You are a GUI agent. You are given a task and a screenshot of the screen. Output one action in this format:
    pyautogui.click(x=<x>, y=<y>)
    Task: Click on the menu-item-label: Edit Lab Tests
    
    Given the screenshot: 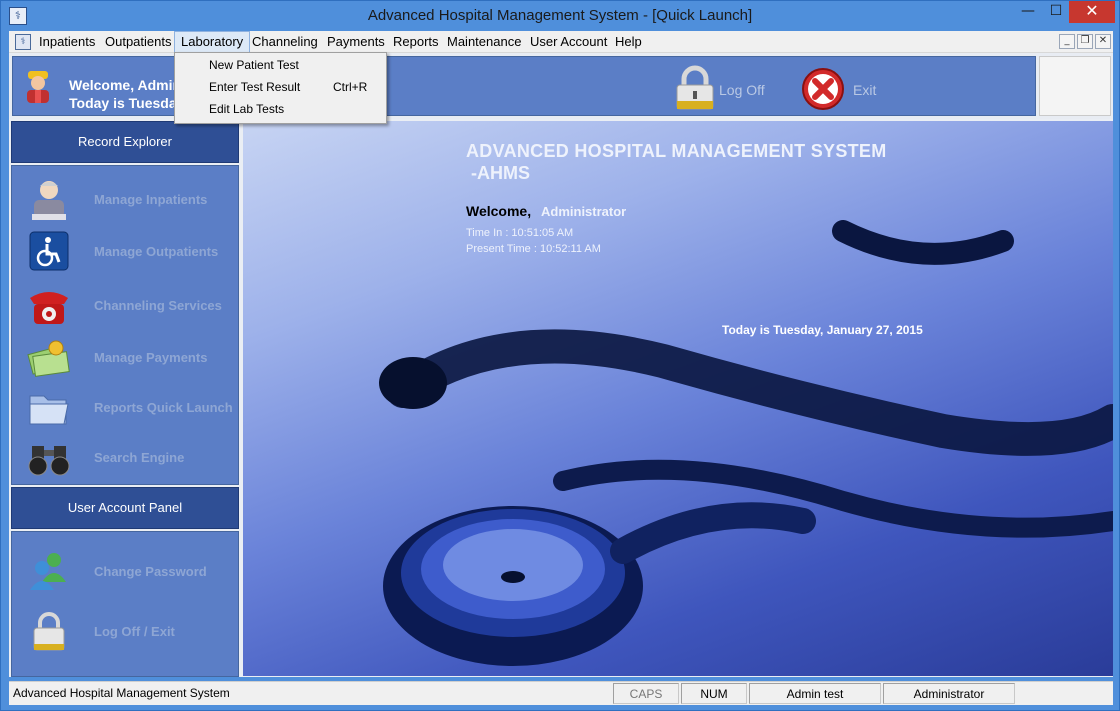 What is the action you would take?
    pyautogui.click(x=247, y=109)
    